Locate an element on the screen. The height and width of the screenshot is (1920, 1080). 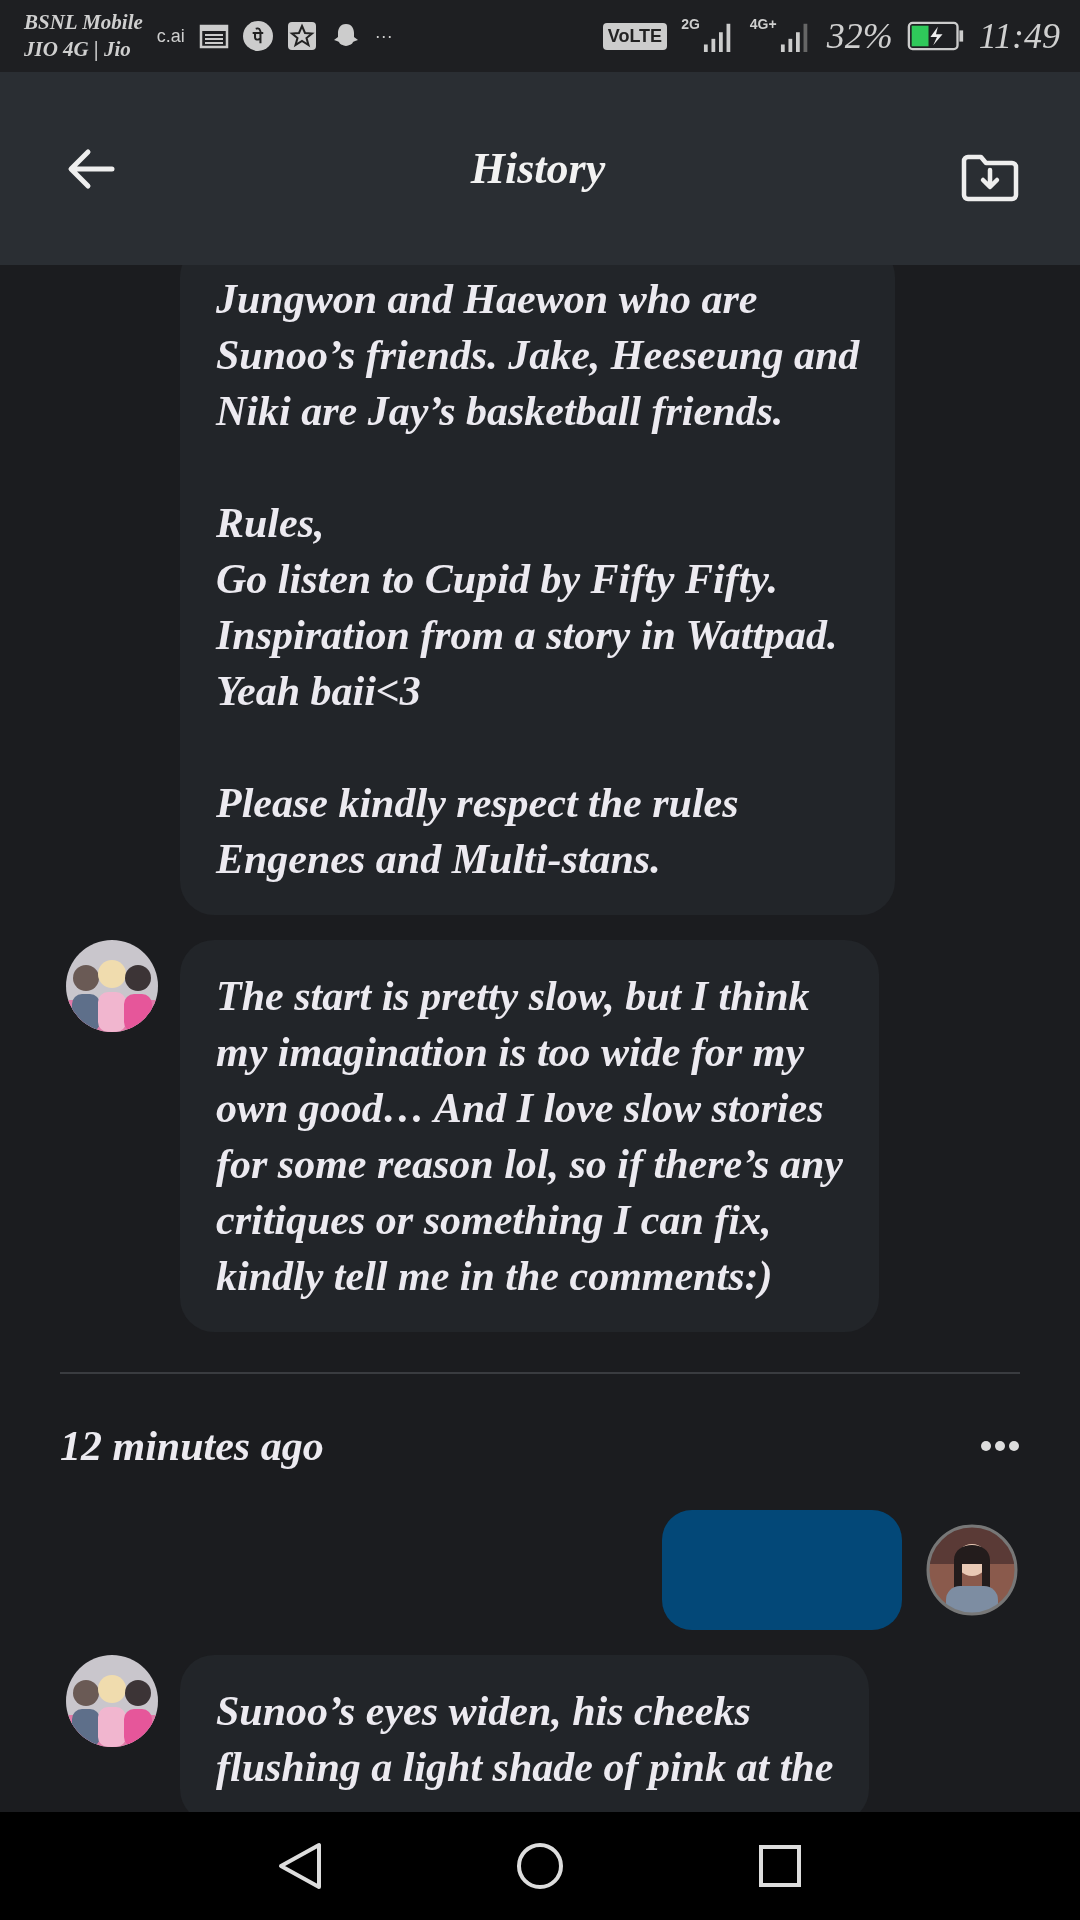
folder-download-icon is located at coordinates (990, 177).